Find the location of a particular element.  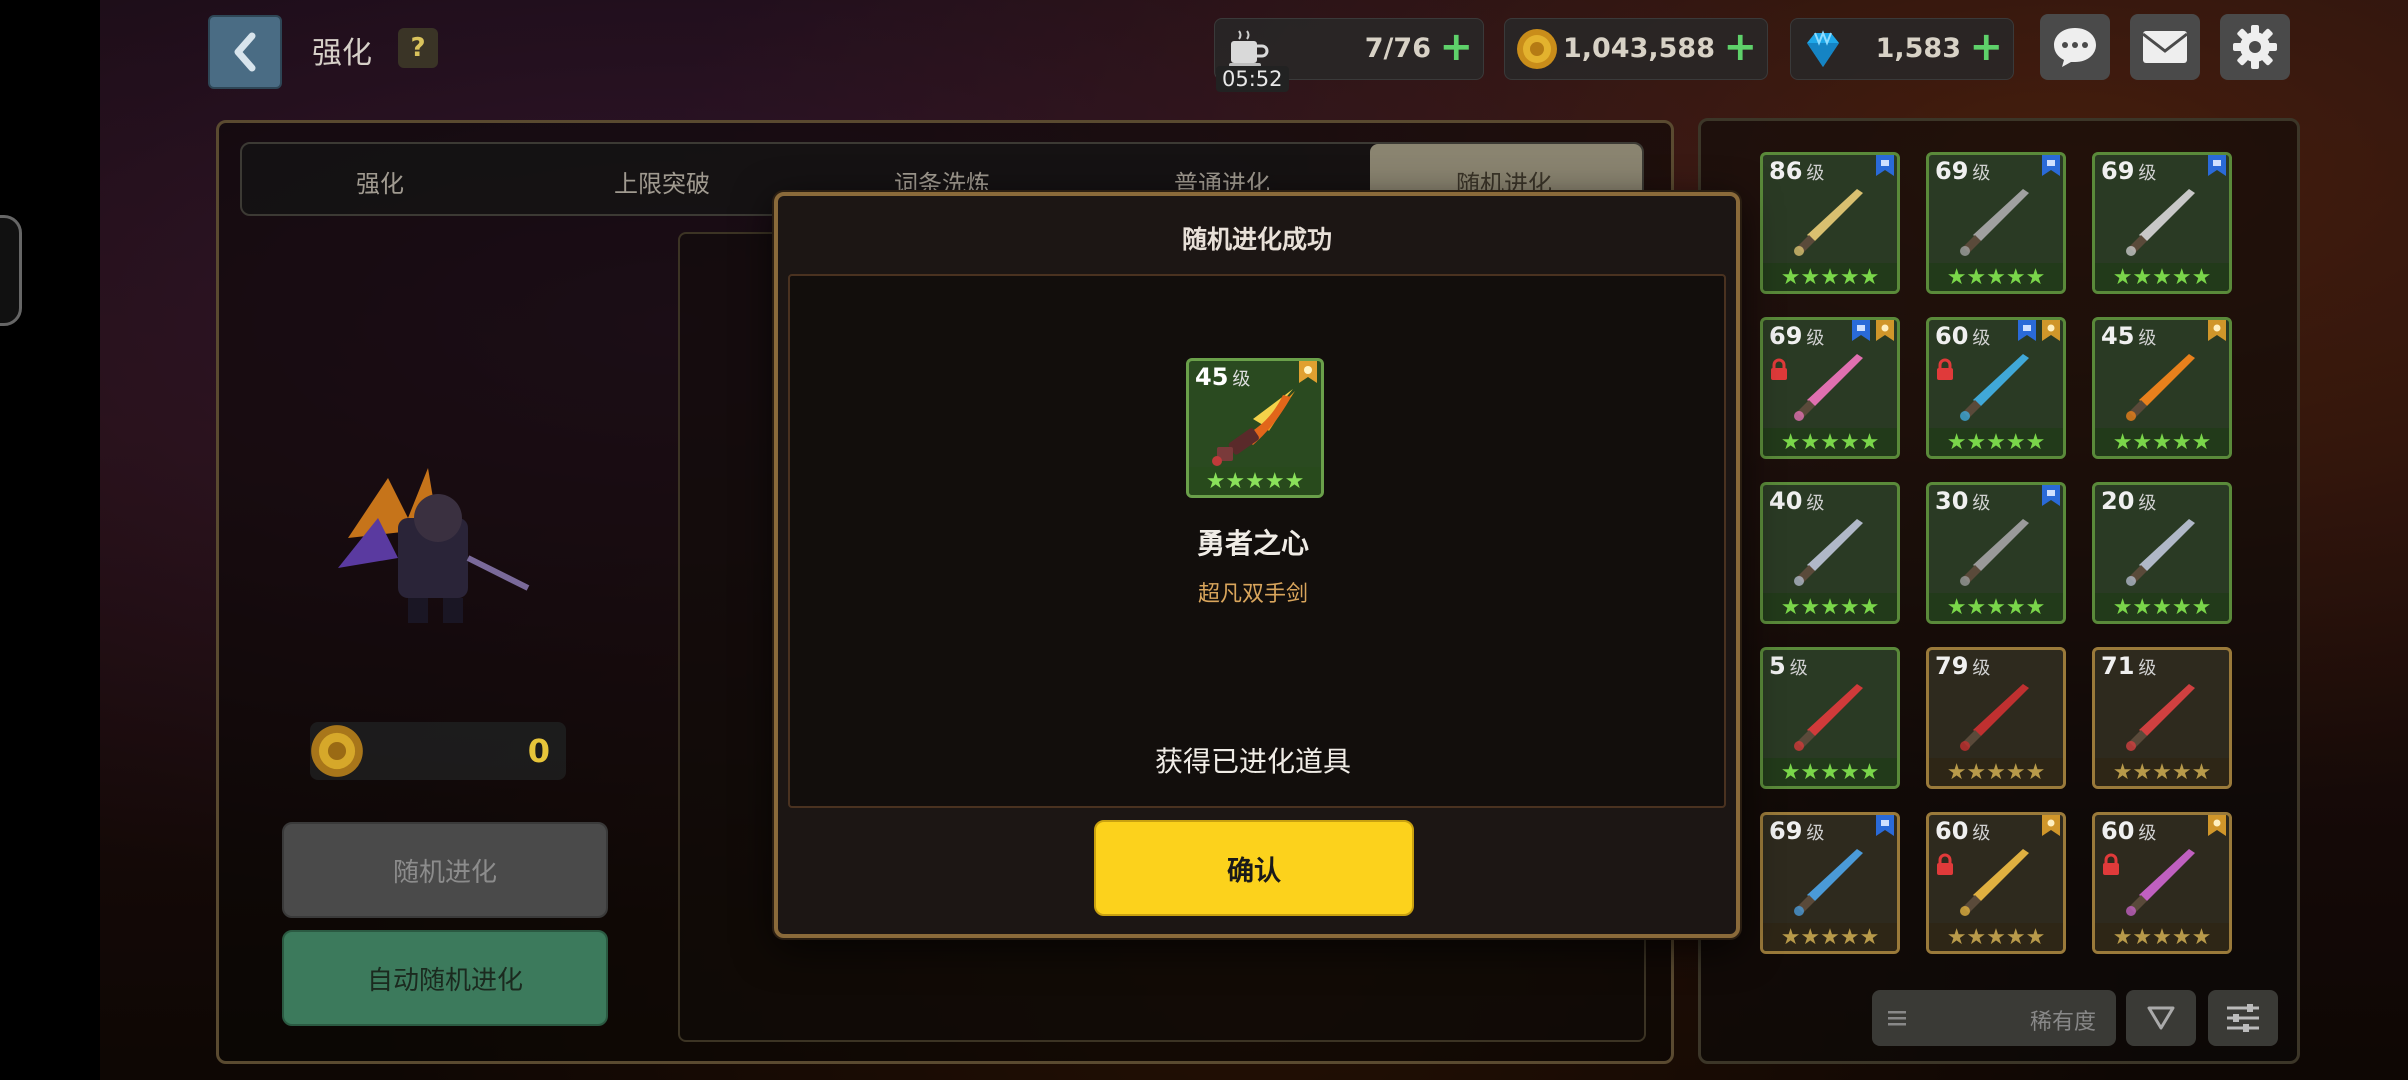

stamina-timer: 05:52 is located at coordinates (1252, 79).